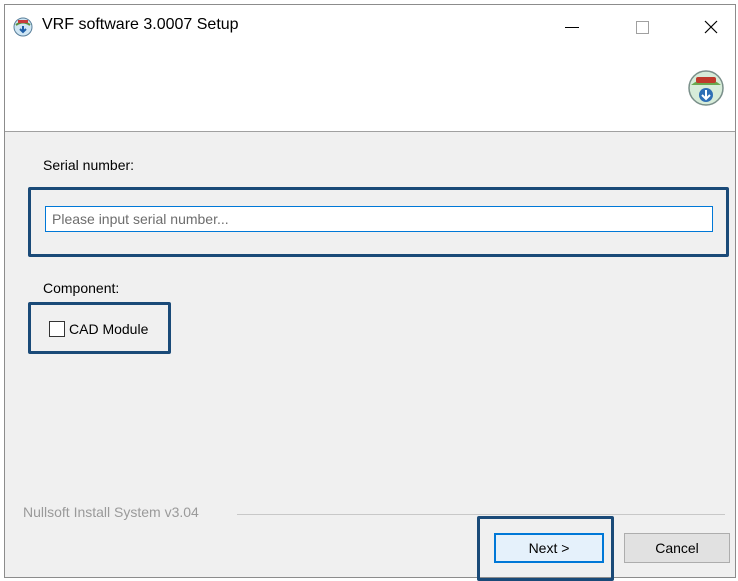  I want to click on cad-highlight-box, so click(99, 328).